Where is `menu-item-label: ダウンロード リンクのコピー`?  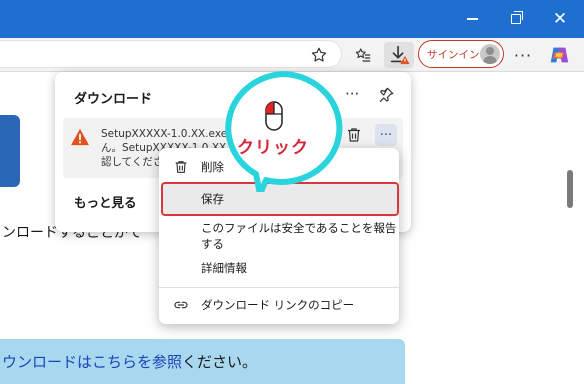 menu-item-label: ダウンロード リンクのコピー is located at coordinates (278, 305).